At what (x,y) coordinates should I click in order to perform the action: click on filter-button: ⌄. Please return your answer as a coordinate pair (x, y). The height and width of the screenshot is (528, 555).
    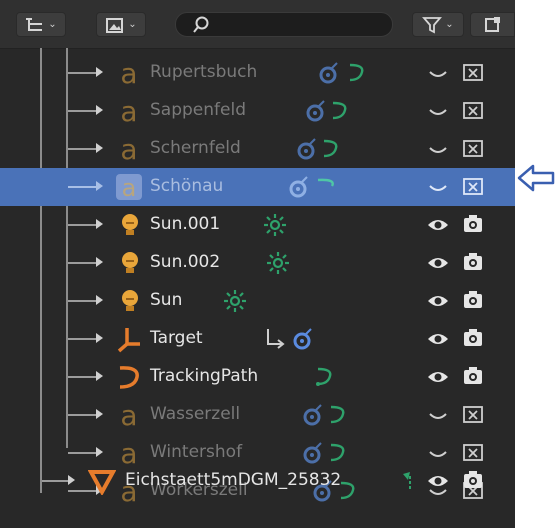
    Looking at the image, I should click on (438, 24).